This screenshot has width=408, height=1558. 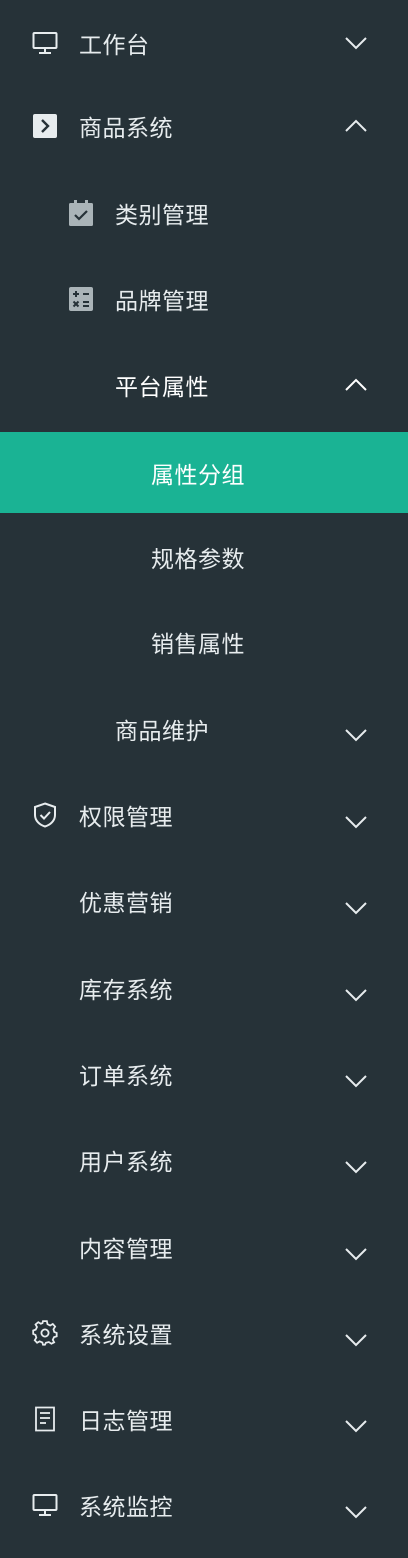 What do you see at coordinates (162, 302) in the screenshot?
I see `menu-item-label: 品牌管理` at bounding box center [162, 302].